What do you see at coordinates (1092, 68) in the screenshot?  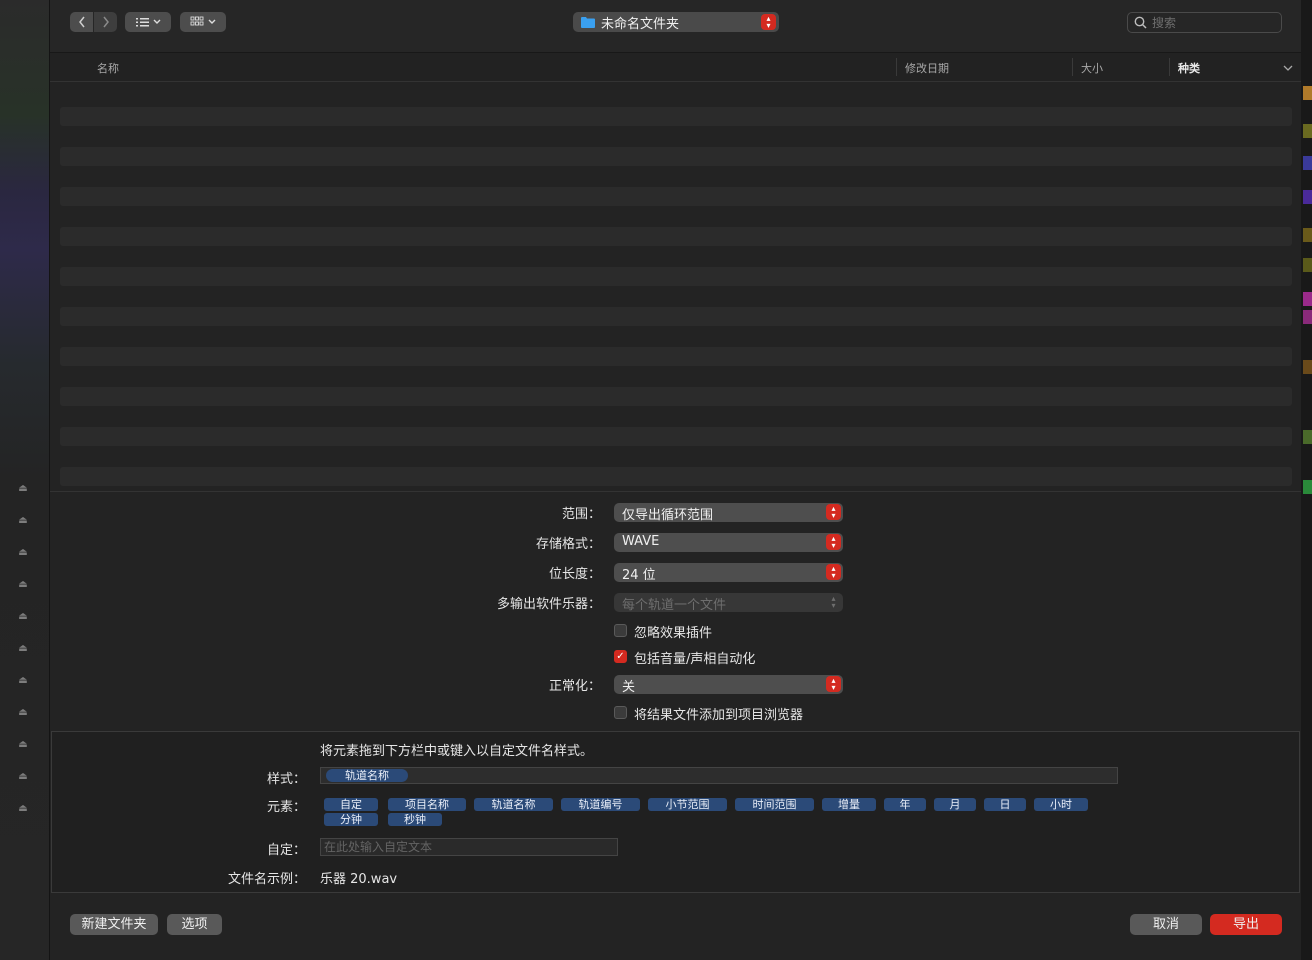 I see `column-size: 大小` at bounding box center [1092, 68].